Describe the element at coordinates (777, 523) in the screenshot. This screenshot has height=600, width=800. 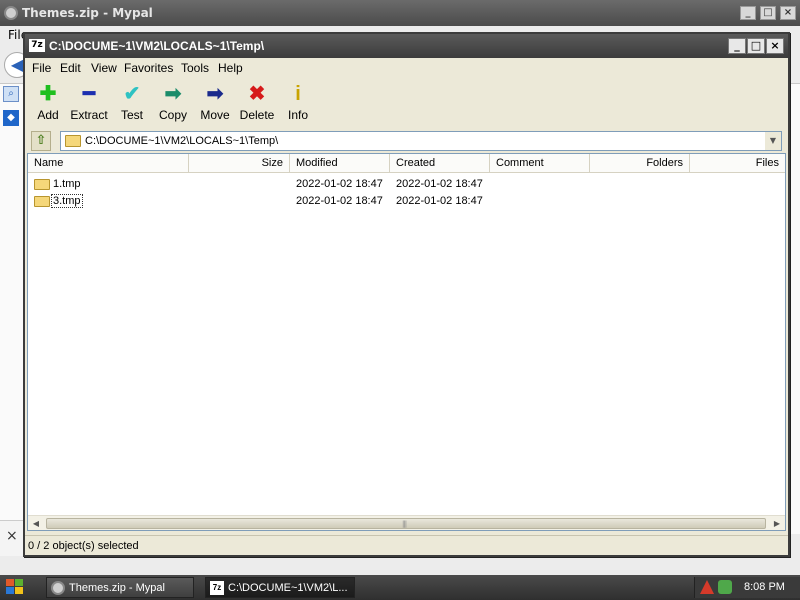
I see `scroll-right-icon: ▶` at that location.